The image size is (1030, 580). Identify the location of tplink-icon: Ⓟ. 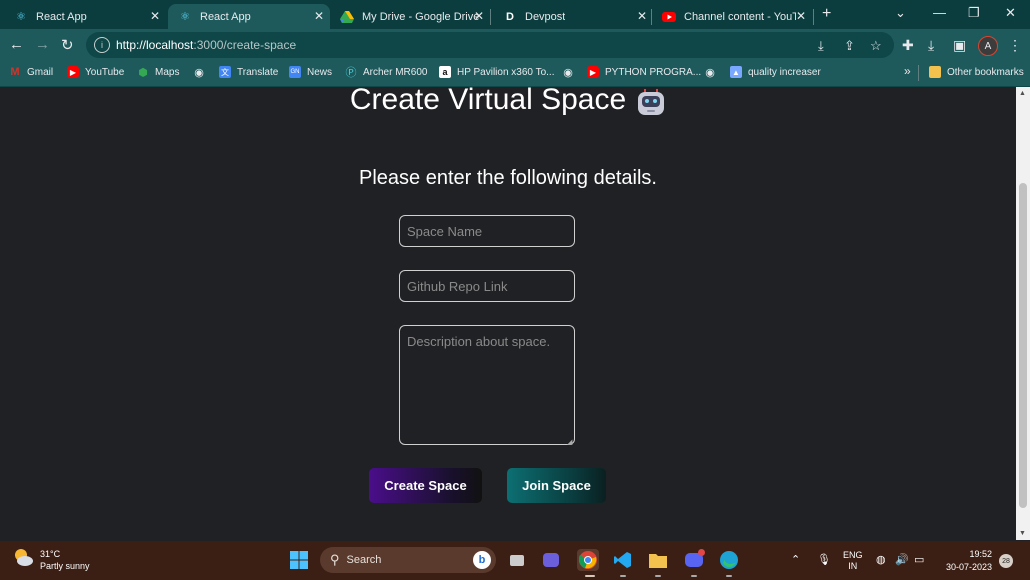
(351, 73).